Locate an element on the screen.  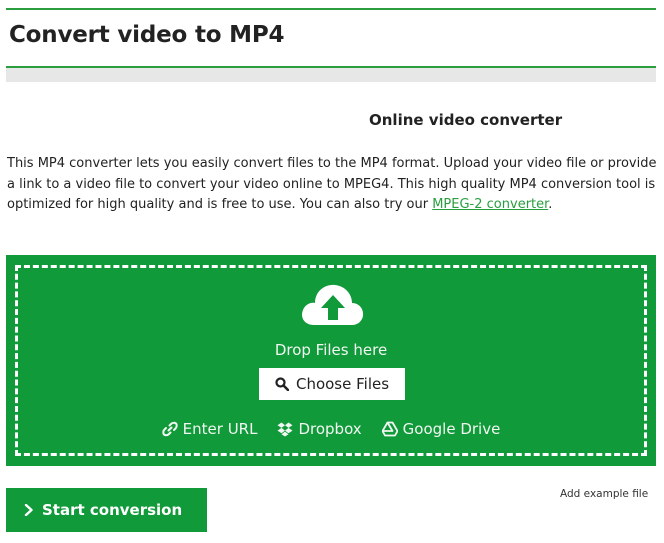
google-drive-label: Google Drive is located at coordinates (451, 429).